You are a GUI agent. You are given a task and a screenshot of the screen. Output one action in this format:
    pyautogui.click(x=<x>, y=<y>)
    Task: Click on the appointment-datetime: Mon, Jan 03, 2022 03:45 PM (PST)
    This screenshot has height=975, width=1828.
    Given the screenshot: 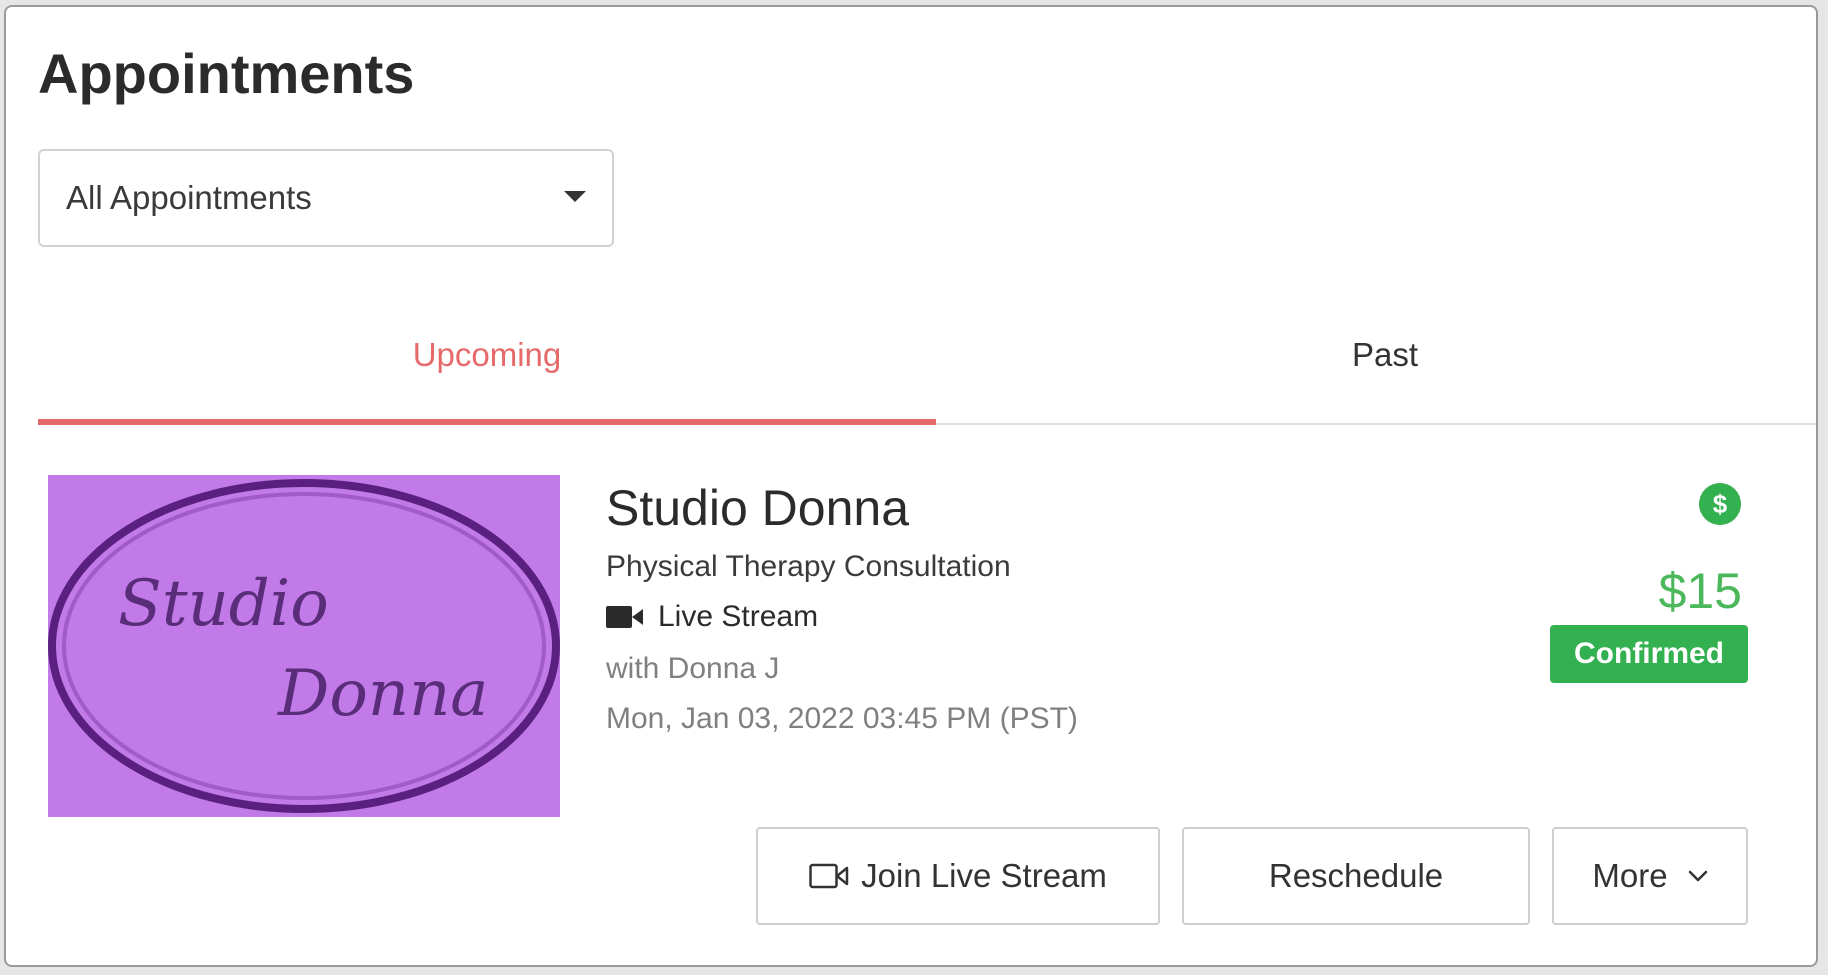 What is the action you would take?
    pyautogui.click(x=842, y=718)
    